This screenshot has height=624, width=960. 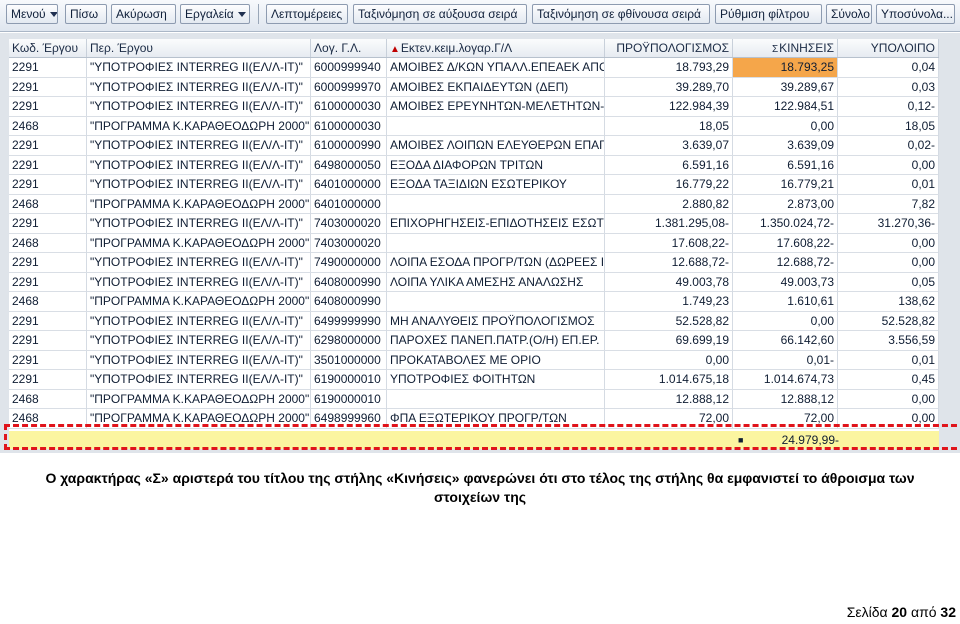 What do you see at coordinates (785, 67) in the screenshot?
I see `col-movements-cell: 18.793,25` at bounding box center [785, 67].